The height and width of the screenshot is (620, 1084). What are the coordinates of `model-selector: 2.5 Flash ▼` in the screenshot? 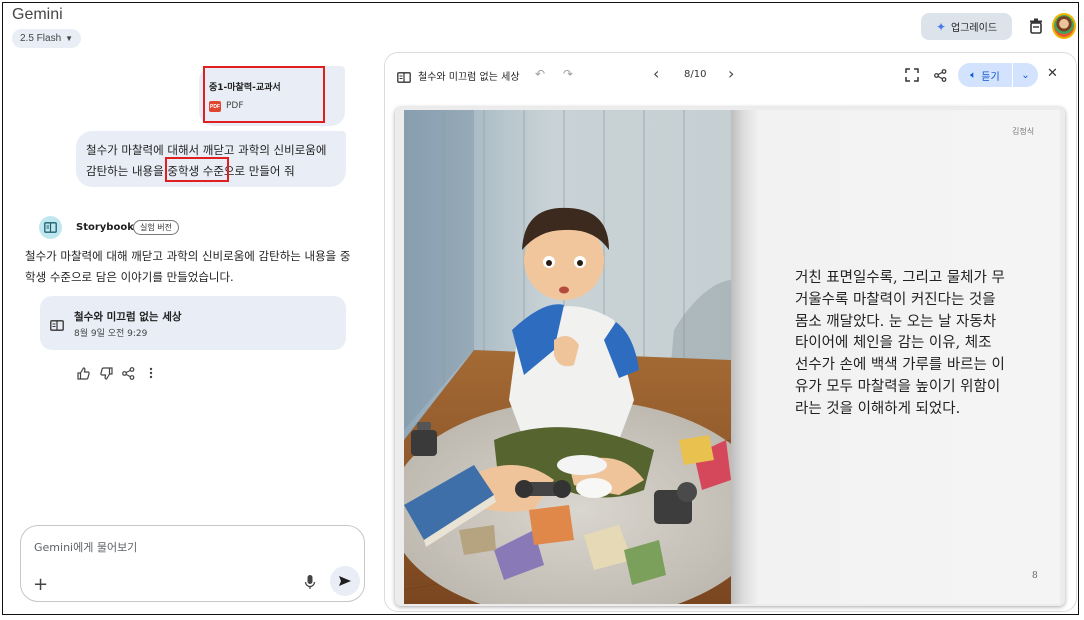 It's located at (47, 38).